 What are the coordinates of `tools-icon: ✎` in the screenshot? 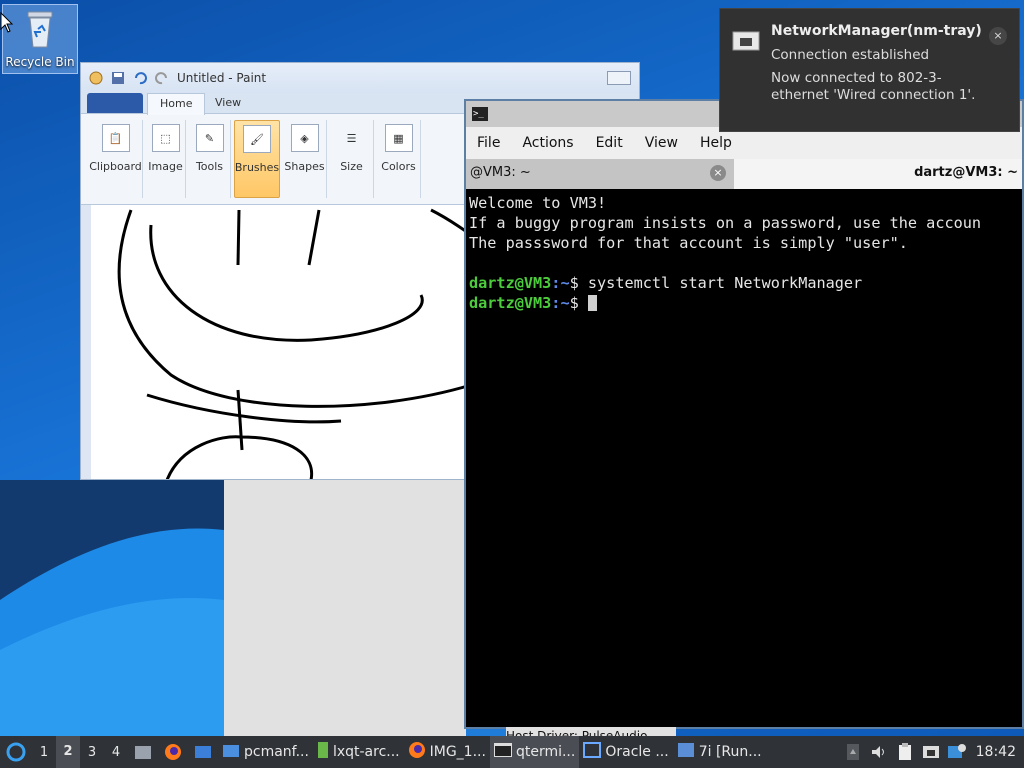 It's located at (209, 138).